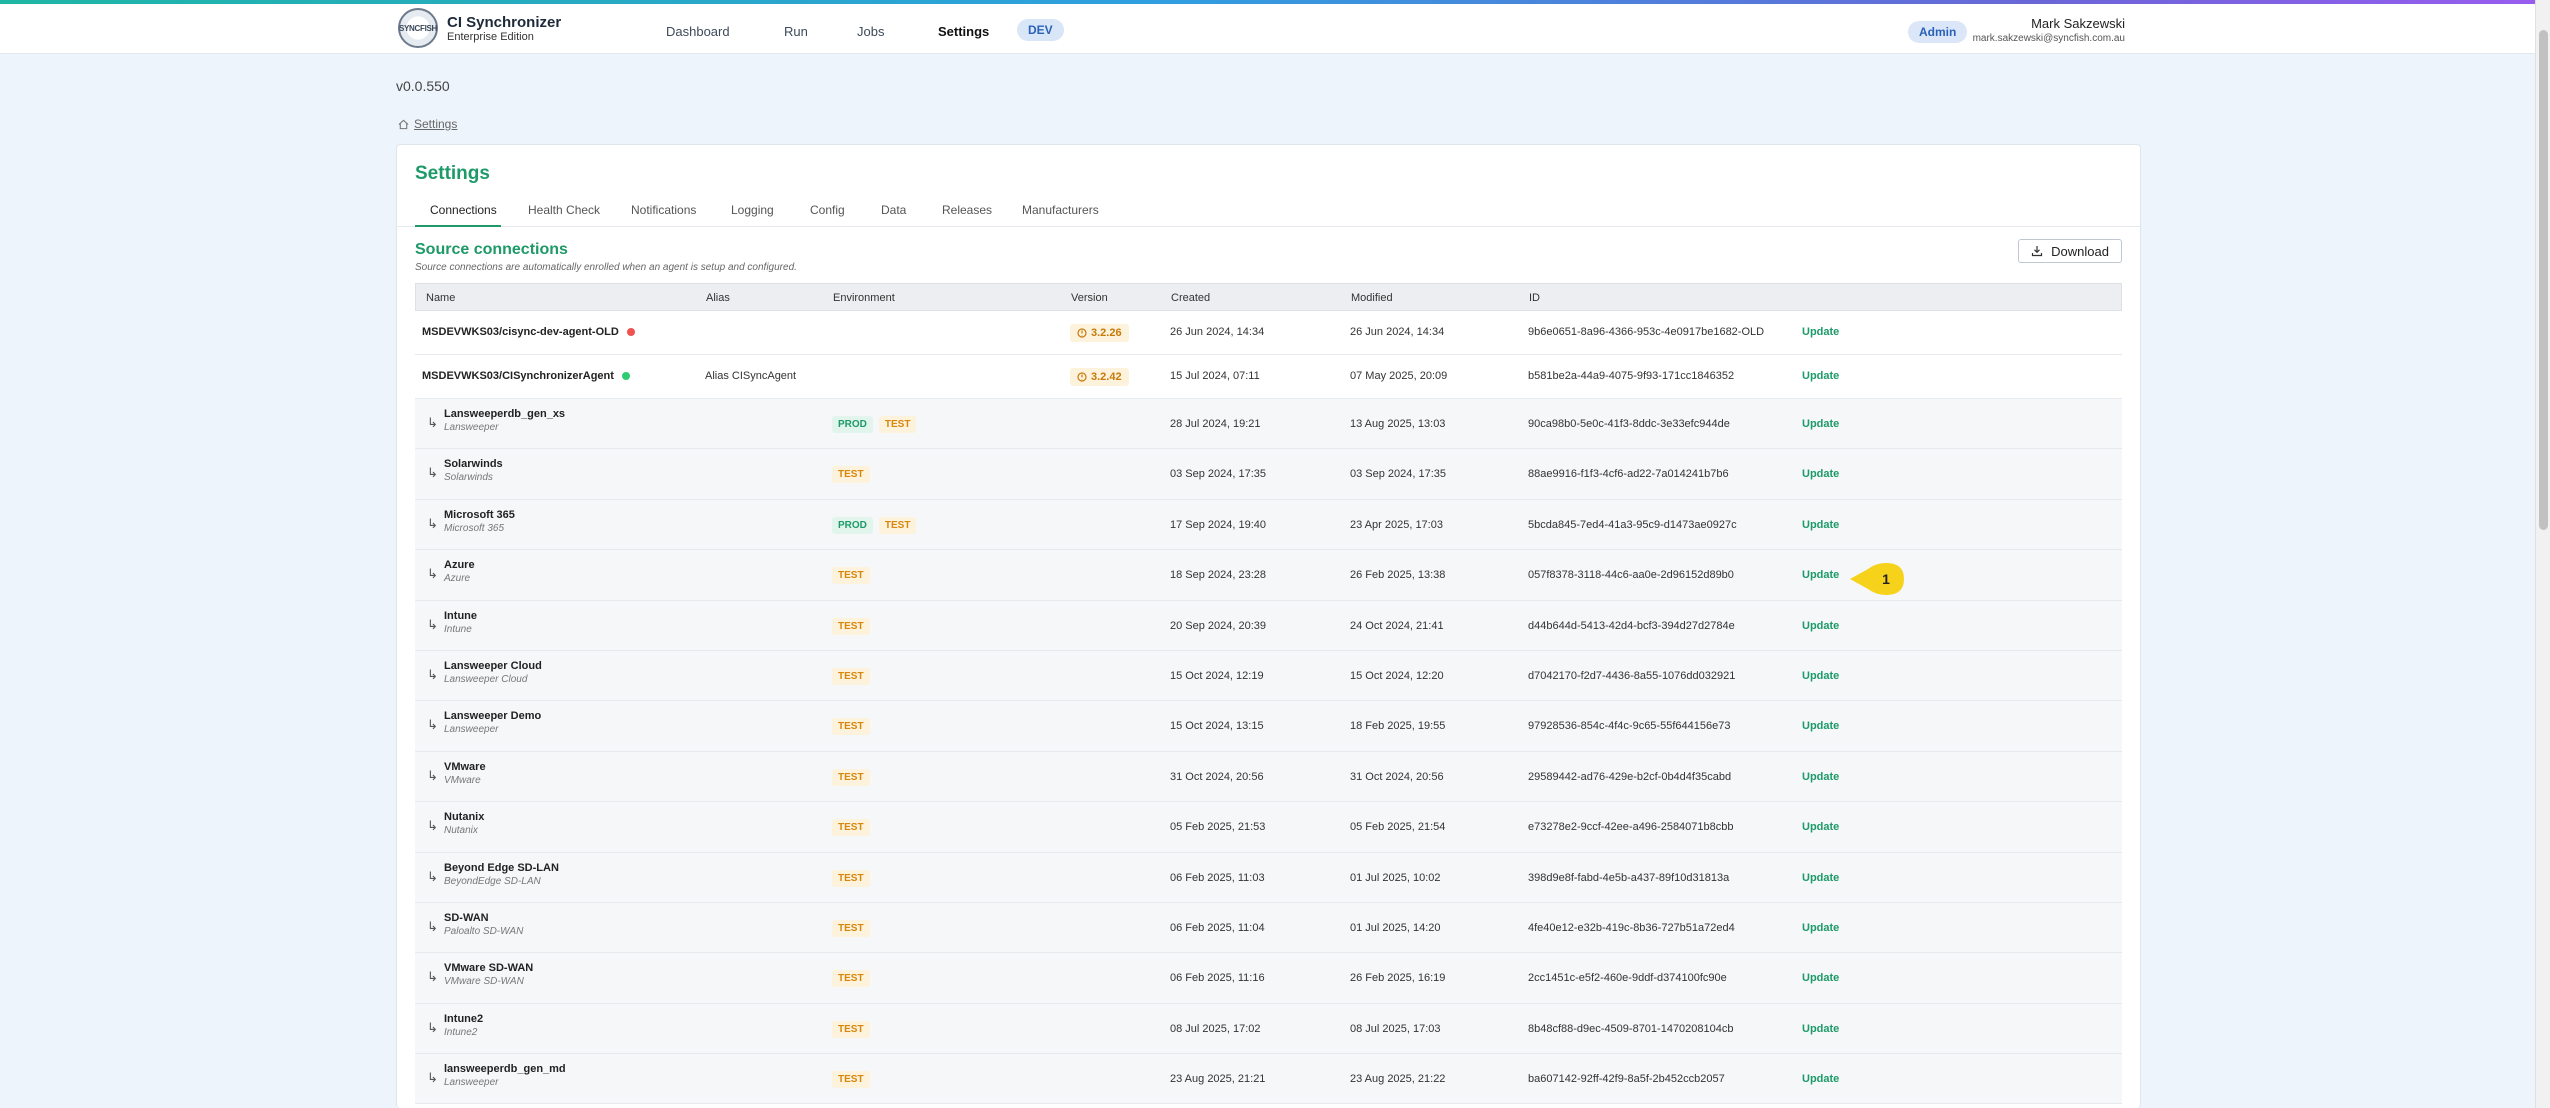  I want to click on tab-data: Data, so click(893, 210).